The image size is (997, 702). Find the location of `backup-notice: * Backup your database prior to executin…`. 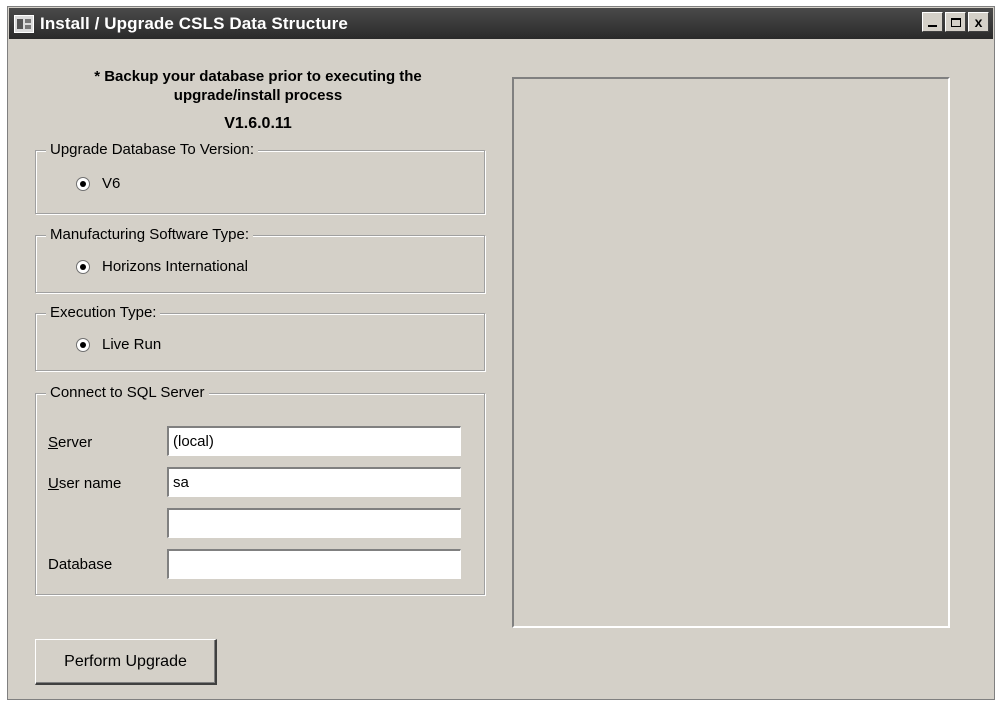

backup-notice: * Backup your database prior to executin… is located at coordinates (258, 86).